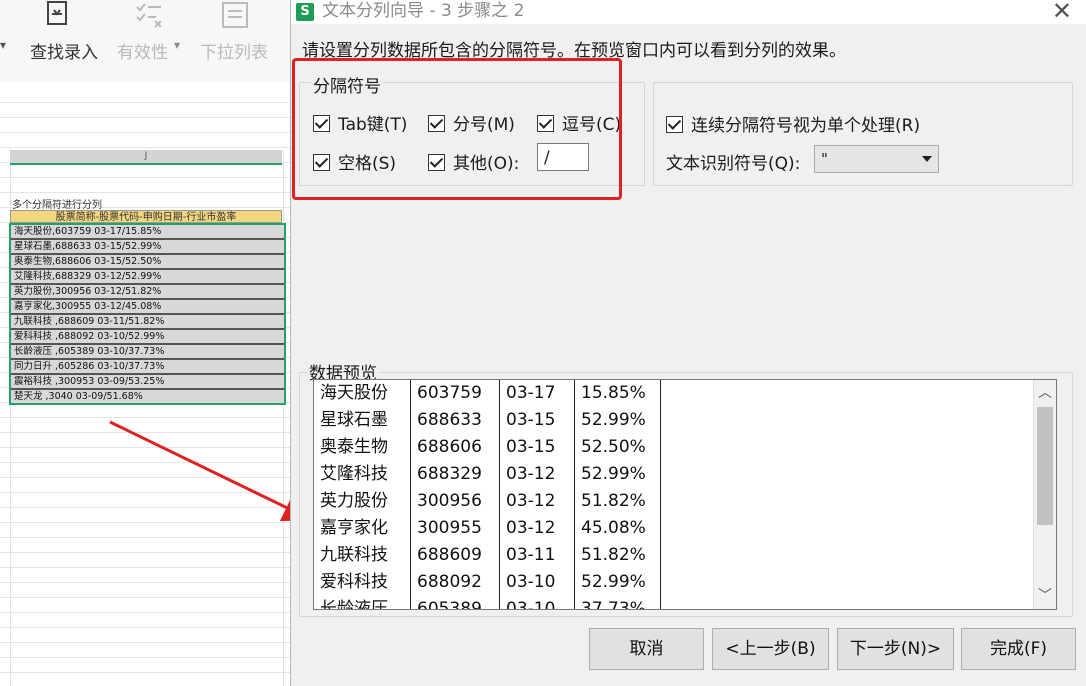 The height and width of the screenshot is (686, 1086). Describe the element at coordinates (347, 84) in the screenshot. I see `delimiters-legend: 分隔符号` at that location.